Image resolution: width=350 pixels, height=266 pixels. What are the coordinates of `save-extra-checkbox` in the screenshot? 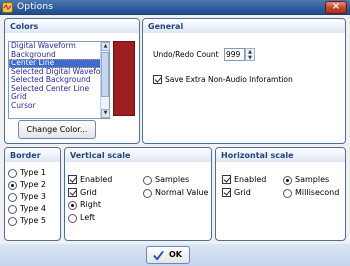 It's located at (157, 79).